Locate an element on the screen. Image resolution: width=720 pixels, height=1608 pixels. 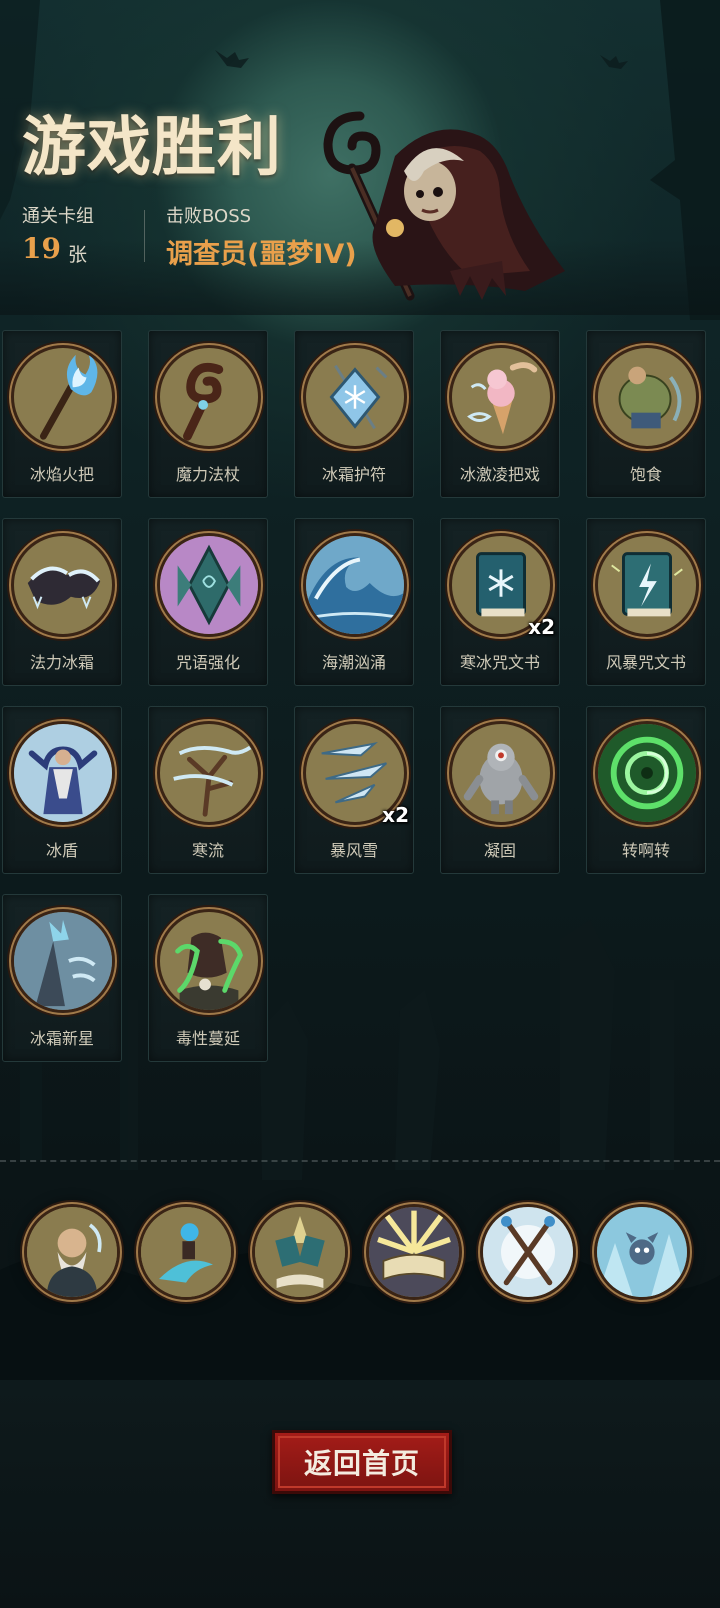
boss-label: 击败BOSS is located at coordinates (209, 216).